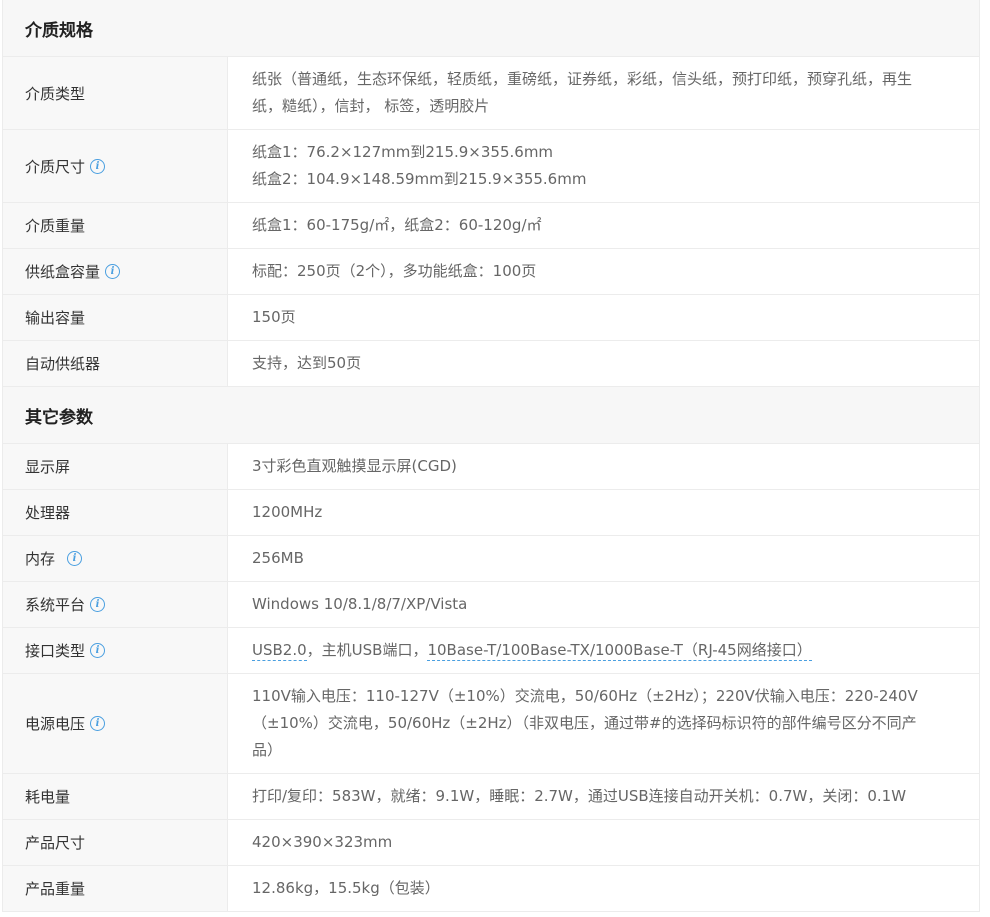 This screenshot has width=990, height=917. Describe the element at coordinates (278, 558) in the screenshot. I see `value-line: 256MB` at that location.